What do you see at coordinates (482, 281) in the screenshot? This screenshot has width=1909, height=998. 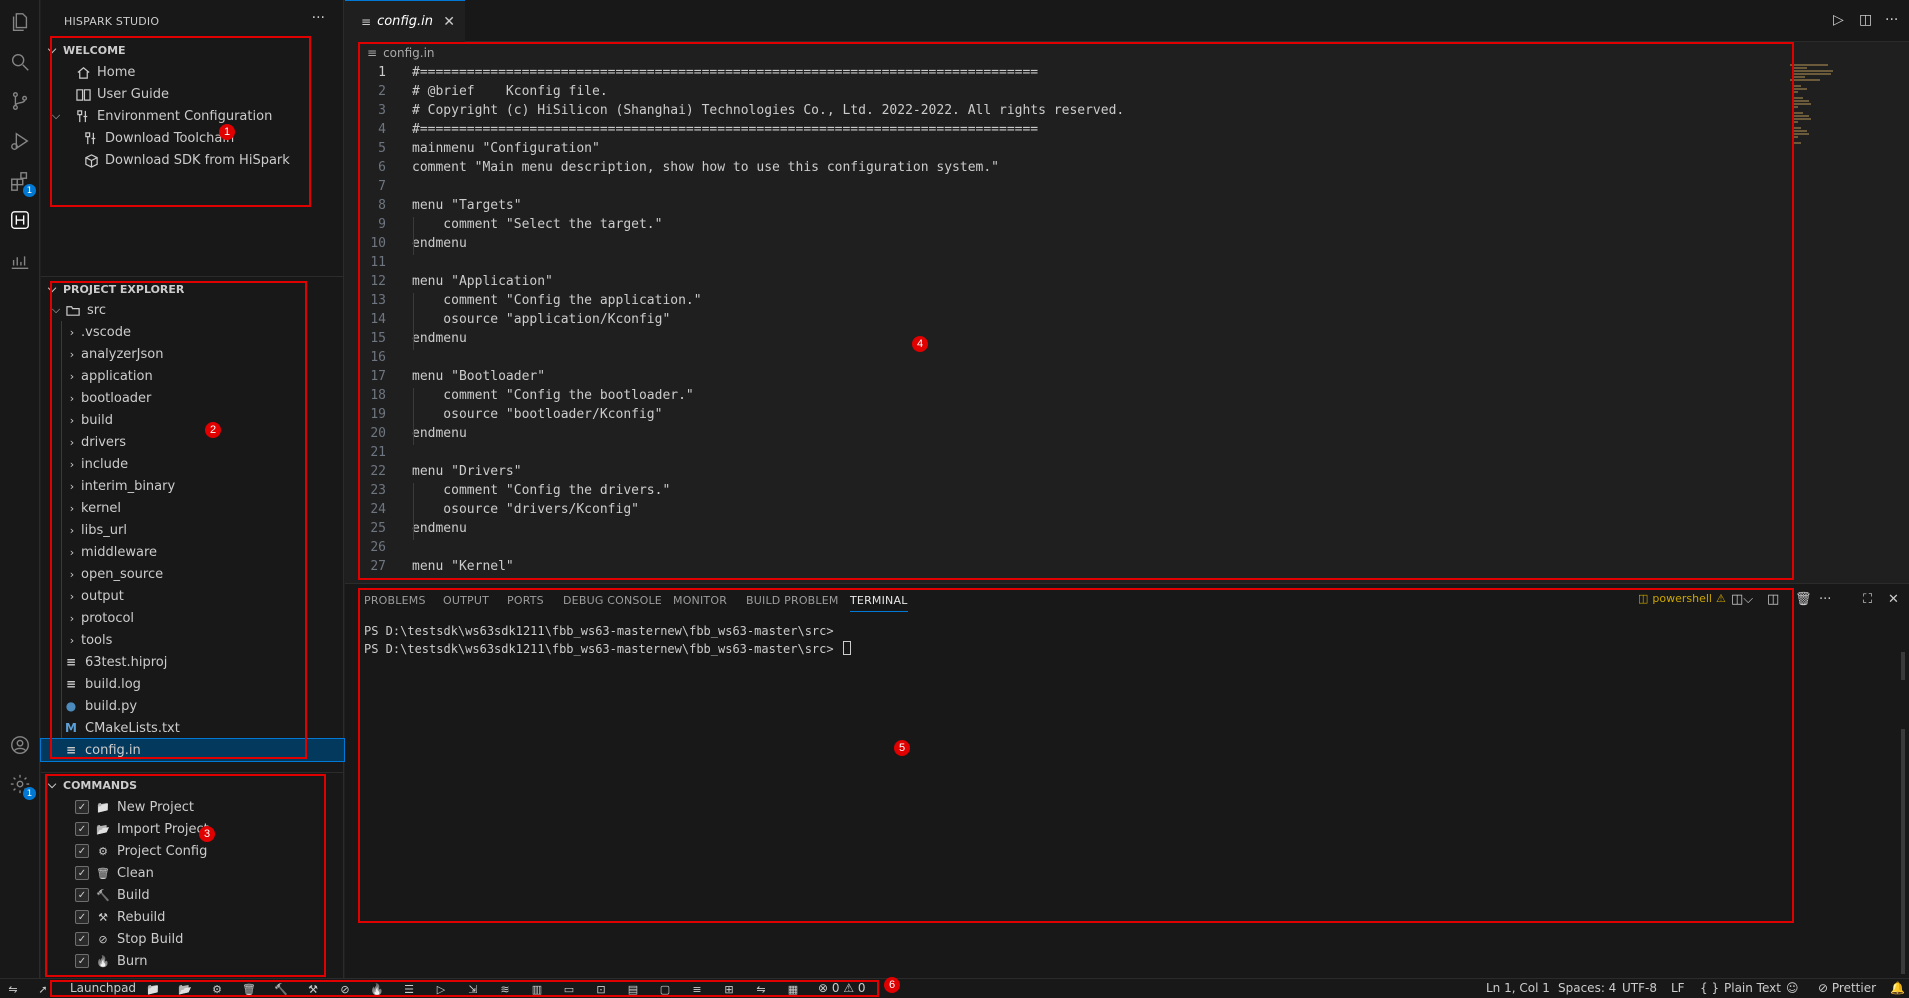 I see `code-line: menu "Application"` at bounding box center [482, 281].